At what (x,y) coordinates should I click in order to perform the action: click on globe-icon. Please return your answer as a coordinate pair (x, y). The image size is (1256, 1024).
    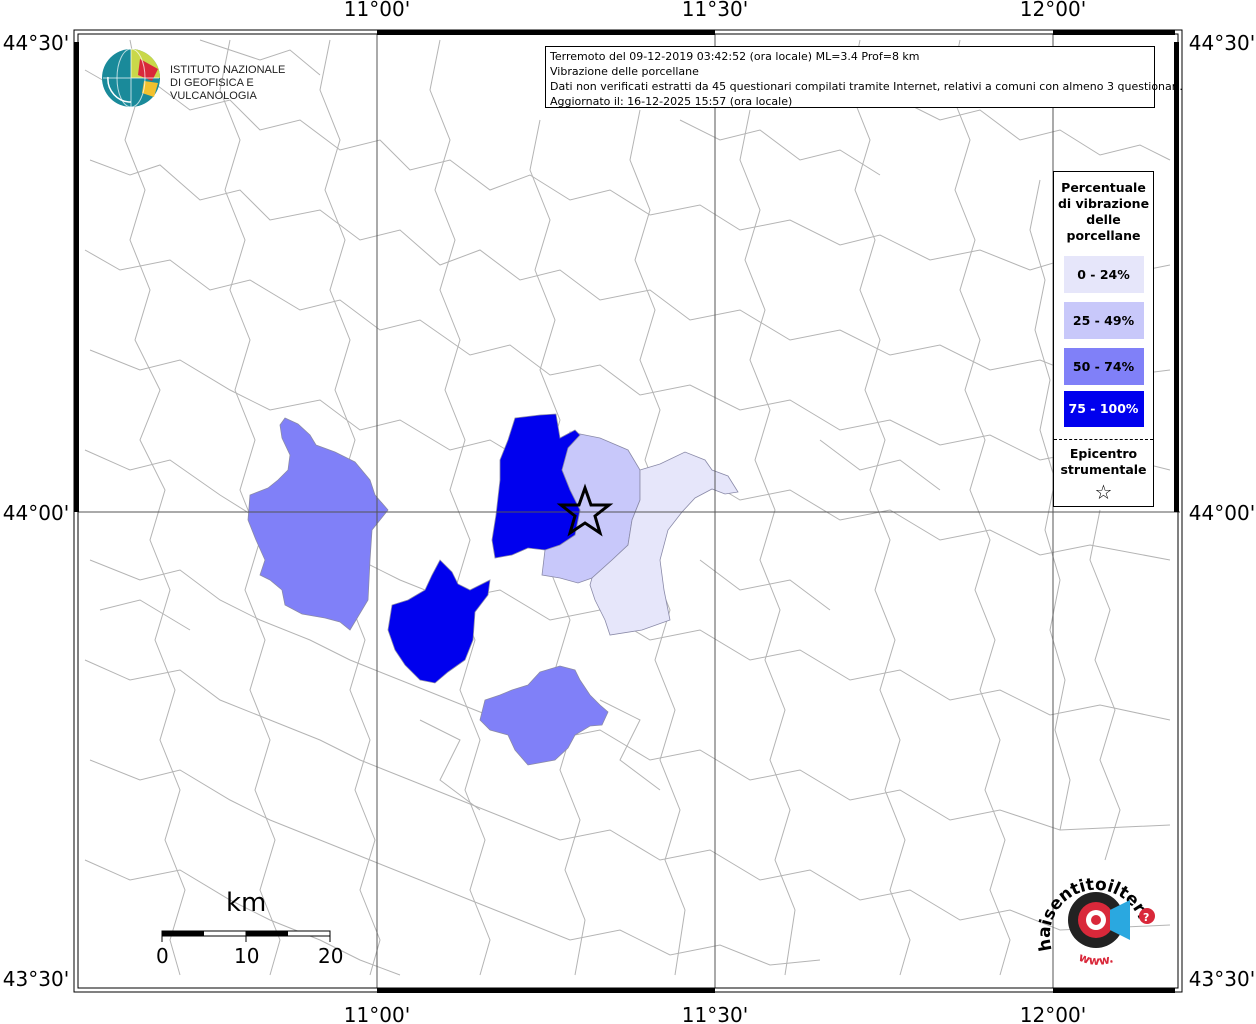
    Looking at the image, I should click on (131, 78).